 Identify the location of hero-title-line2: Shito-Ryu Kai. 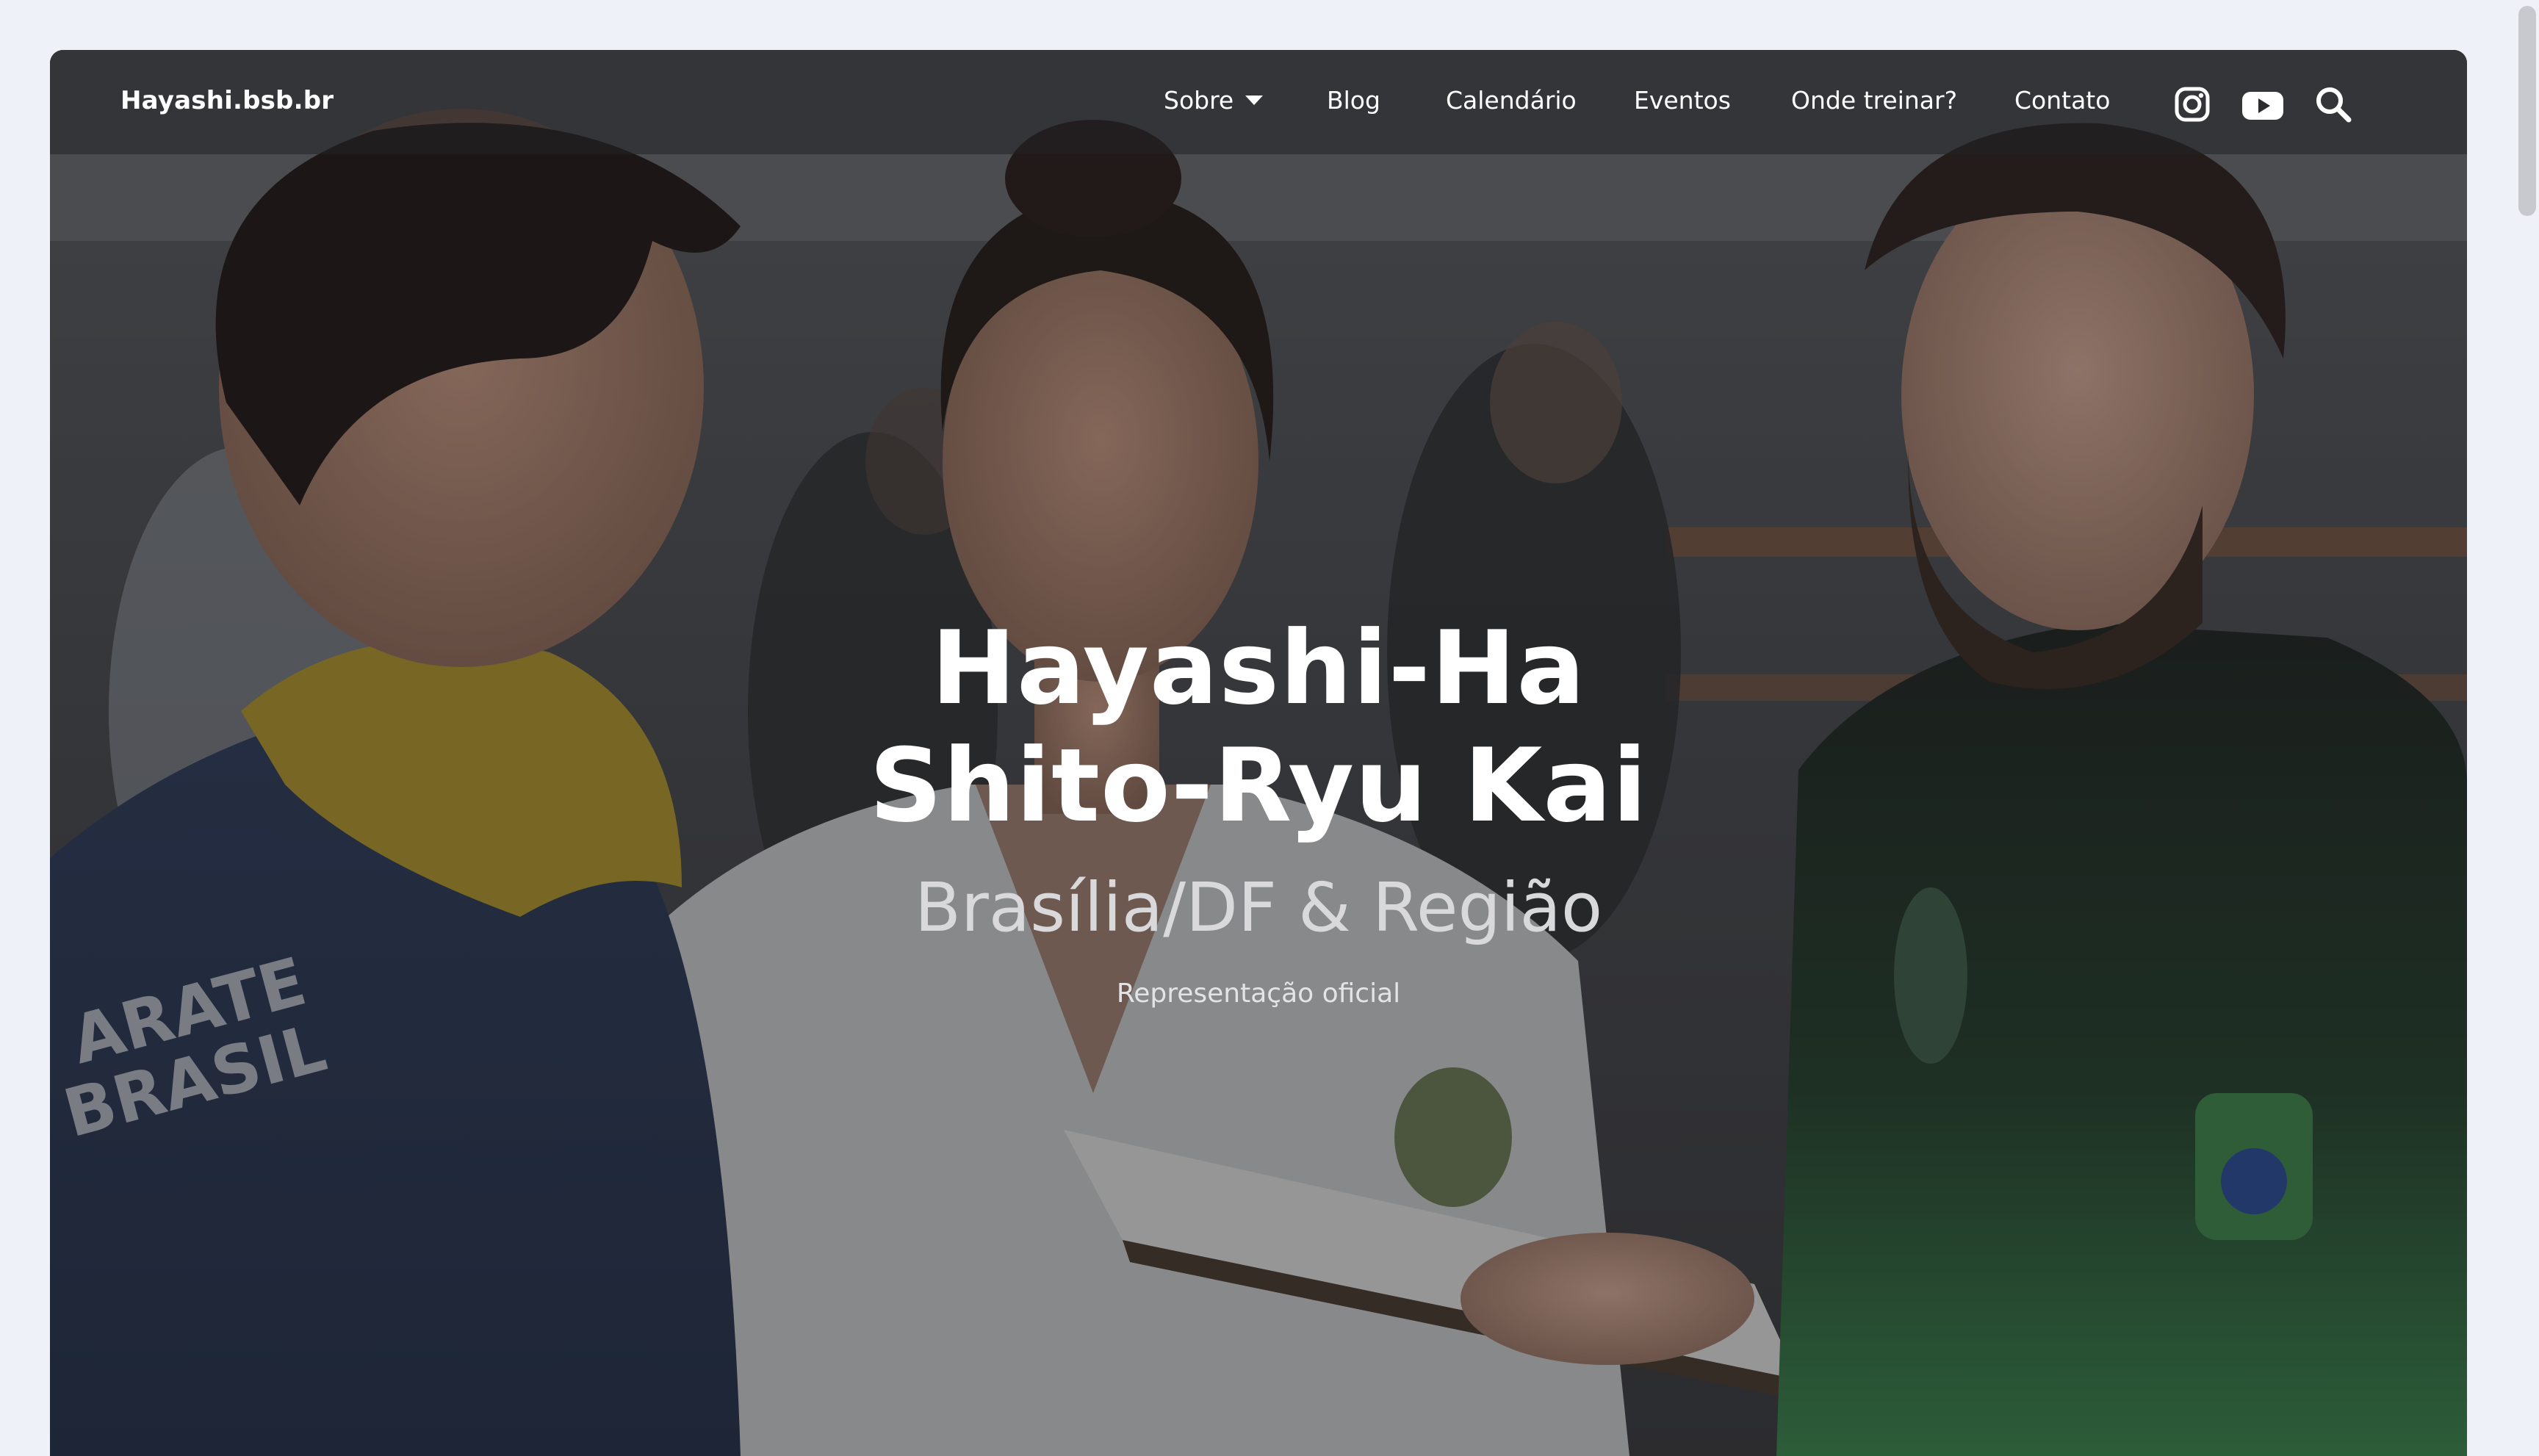
(1258, 786).